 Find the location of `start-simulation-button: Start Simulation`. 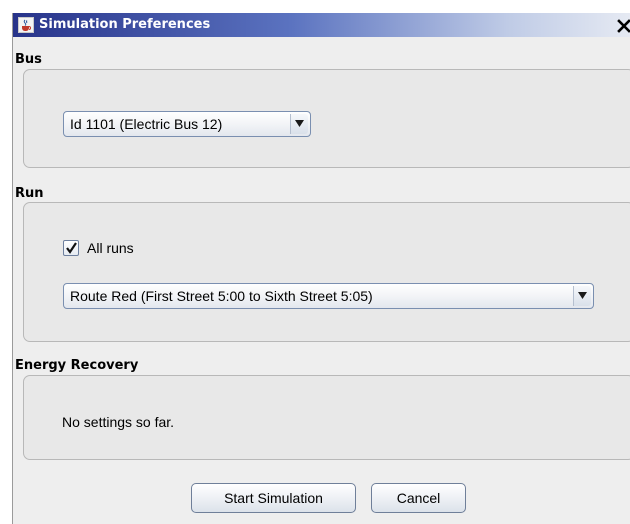

start-simulation-button: Start Simulation is located at coordinates (273, 498).